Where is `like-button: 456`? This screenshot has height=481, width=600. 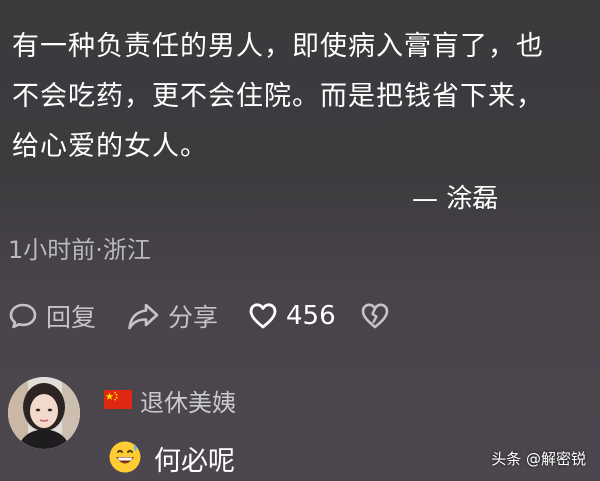
like-button: 456 is located at coordinates (292, 316).